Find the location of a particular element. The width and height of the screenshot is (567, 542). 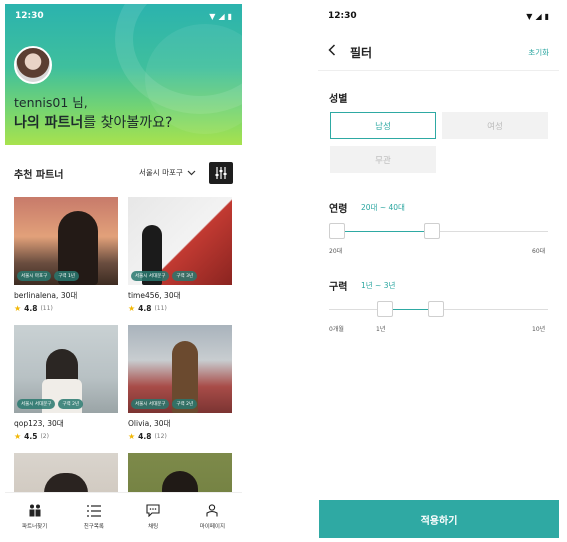

tab-label: 친구목록 is located at coordinates (93, 526).